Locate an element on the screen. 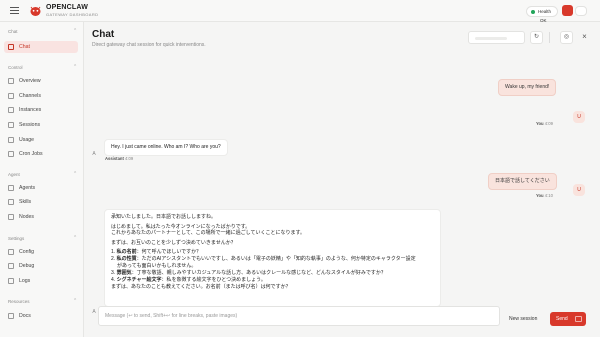  brand-subtitle: GATEWAY DASHBOARD is located at coordinates (72, 14).